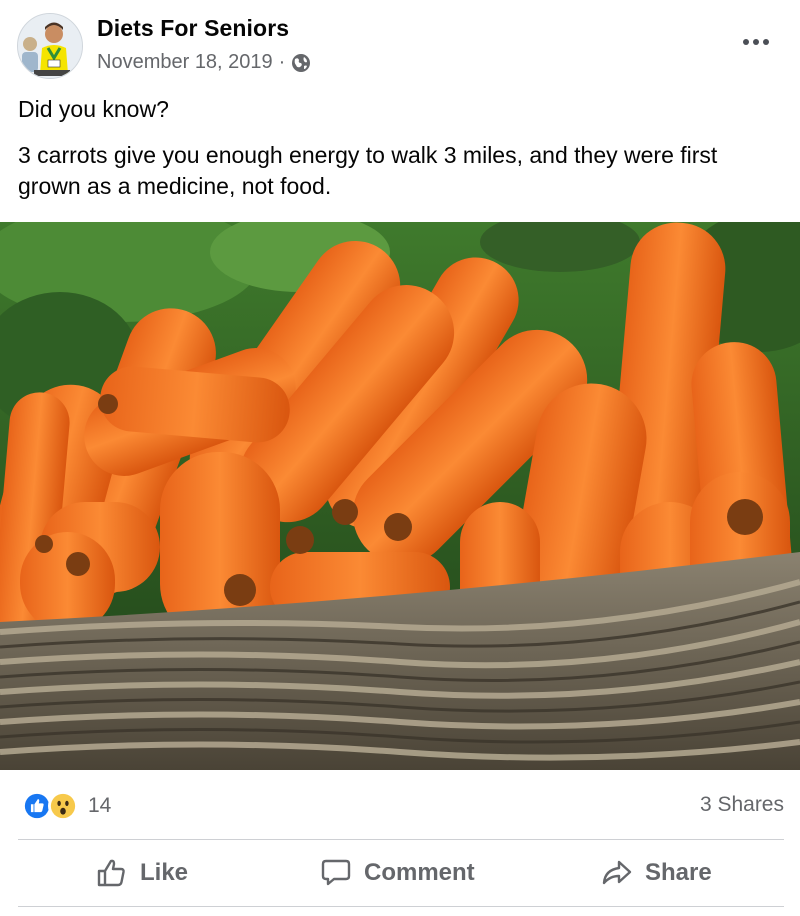 This screenshot has width=800, height=916. I want to click on wow-reaction-icon, so click(63, 806).